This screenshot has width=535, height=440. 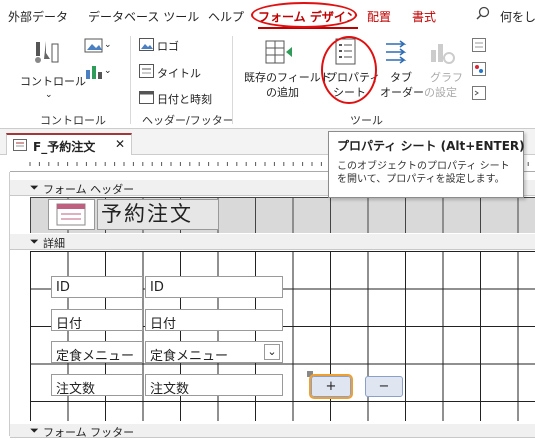 What do you see at coordinates (272, 242) in the screenshot?
I see `detail-section-bar: ⏷ 詳細` at bounding box center [272, 242].